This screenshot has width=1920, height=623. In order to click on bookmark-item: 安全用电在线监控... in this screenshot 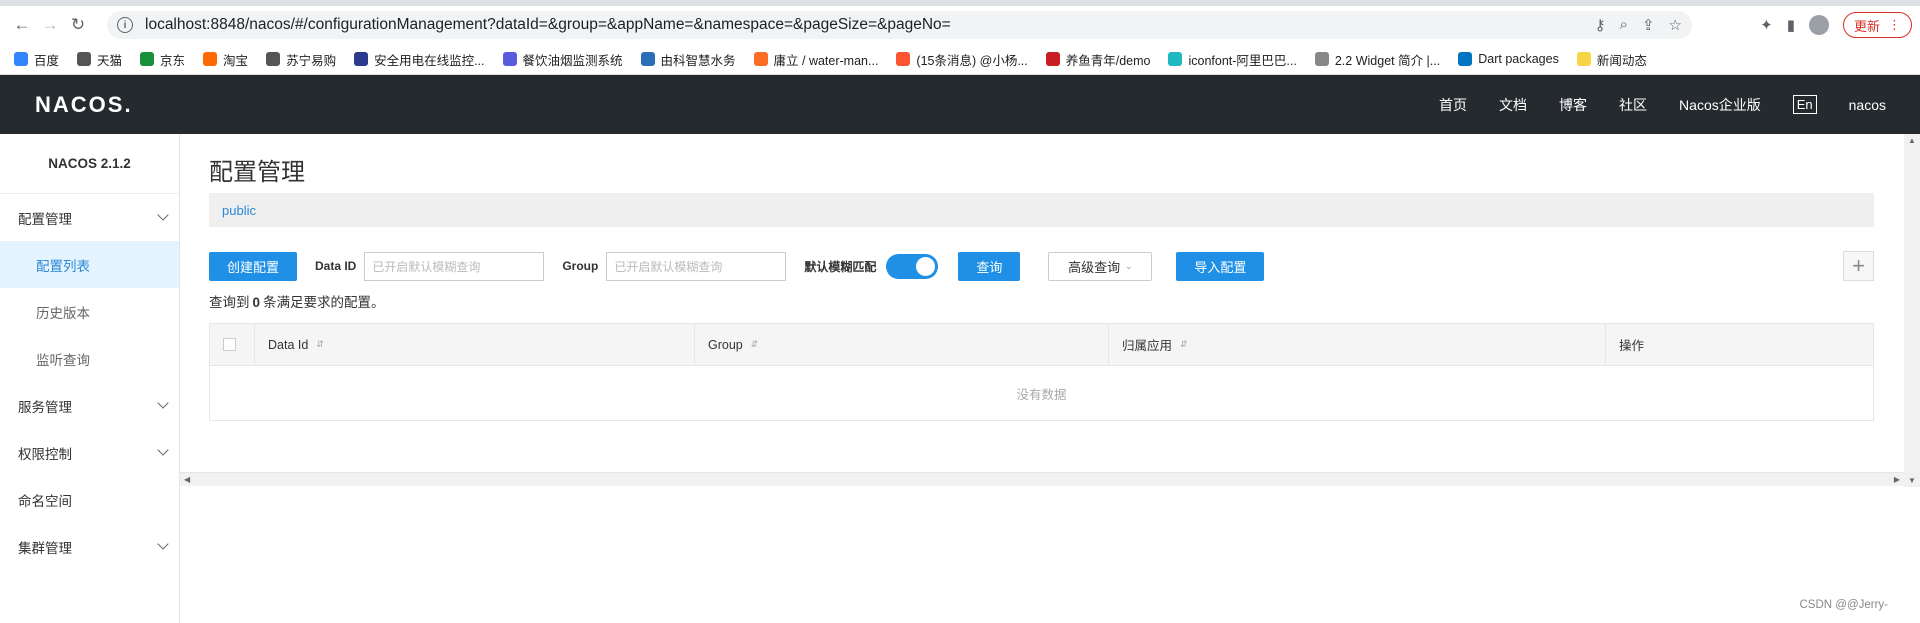, I will do `click(419, 59)`.